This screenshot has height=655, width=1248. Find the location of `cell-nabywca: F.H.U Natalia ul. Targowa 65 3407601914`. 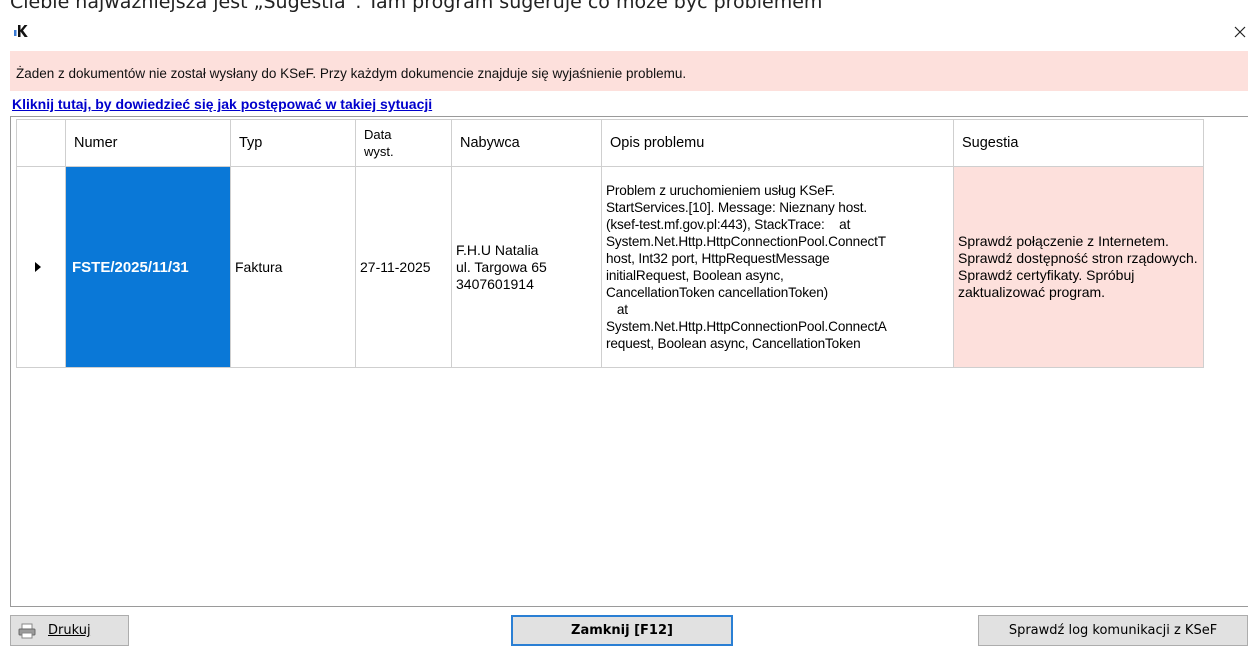

cell-nabywca: F.H.U Natalia ul. Targowa 65 3407601914 is located at coordinates (526, 267).